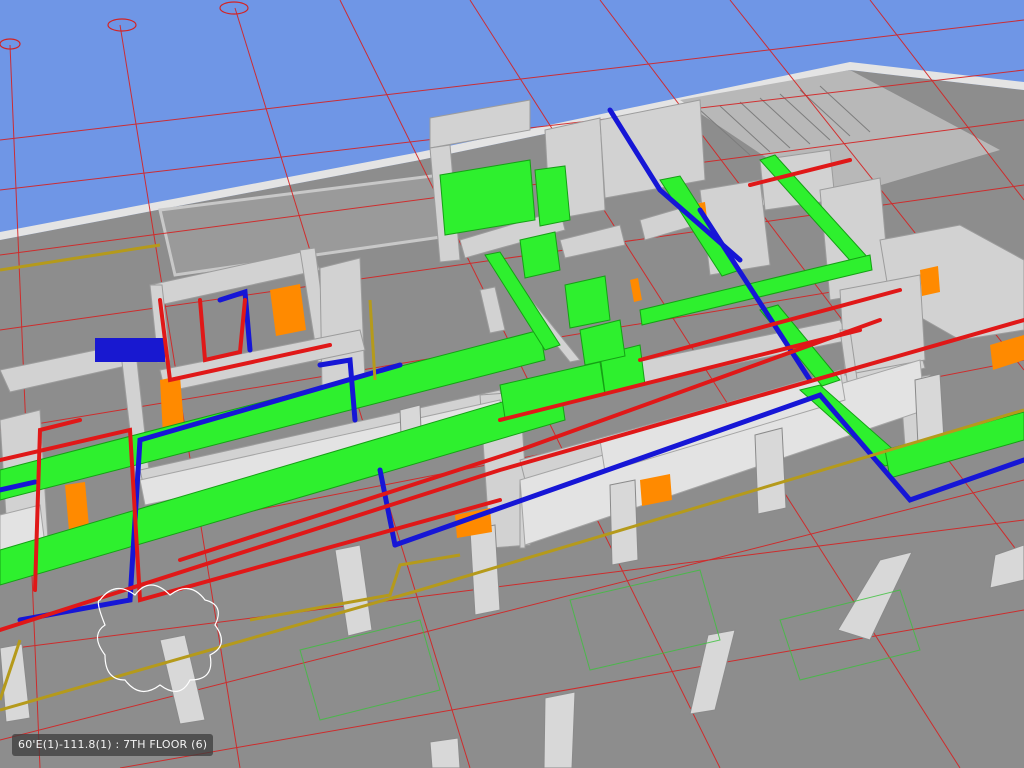 This screenshot has height=768, width=1024. Describe the element at coordinates (113, 745) in the screenshot. I see `view-status-label: 60'E(1)-111.8(1) : 7TH FLOOR (6)` at that location.